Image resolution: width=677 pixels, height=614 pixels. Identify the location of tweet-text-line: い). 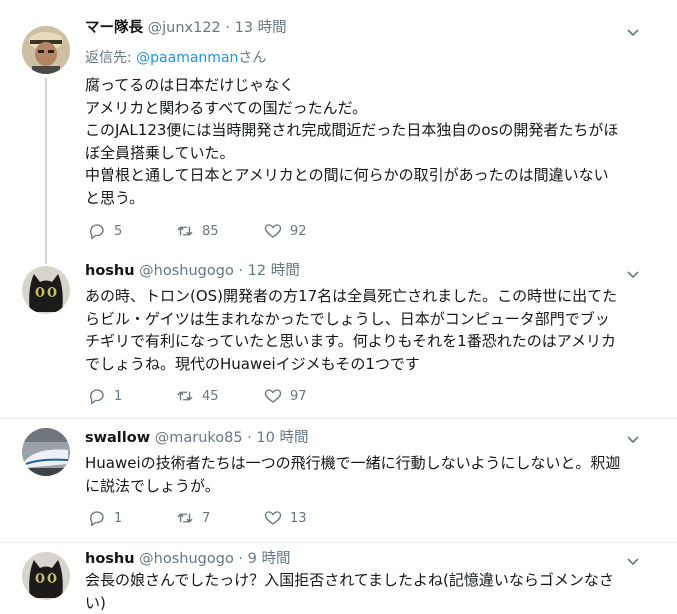
(95, 602).